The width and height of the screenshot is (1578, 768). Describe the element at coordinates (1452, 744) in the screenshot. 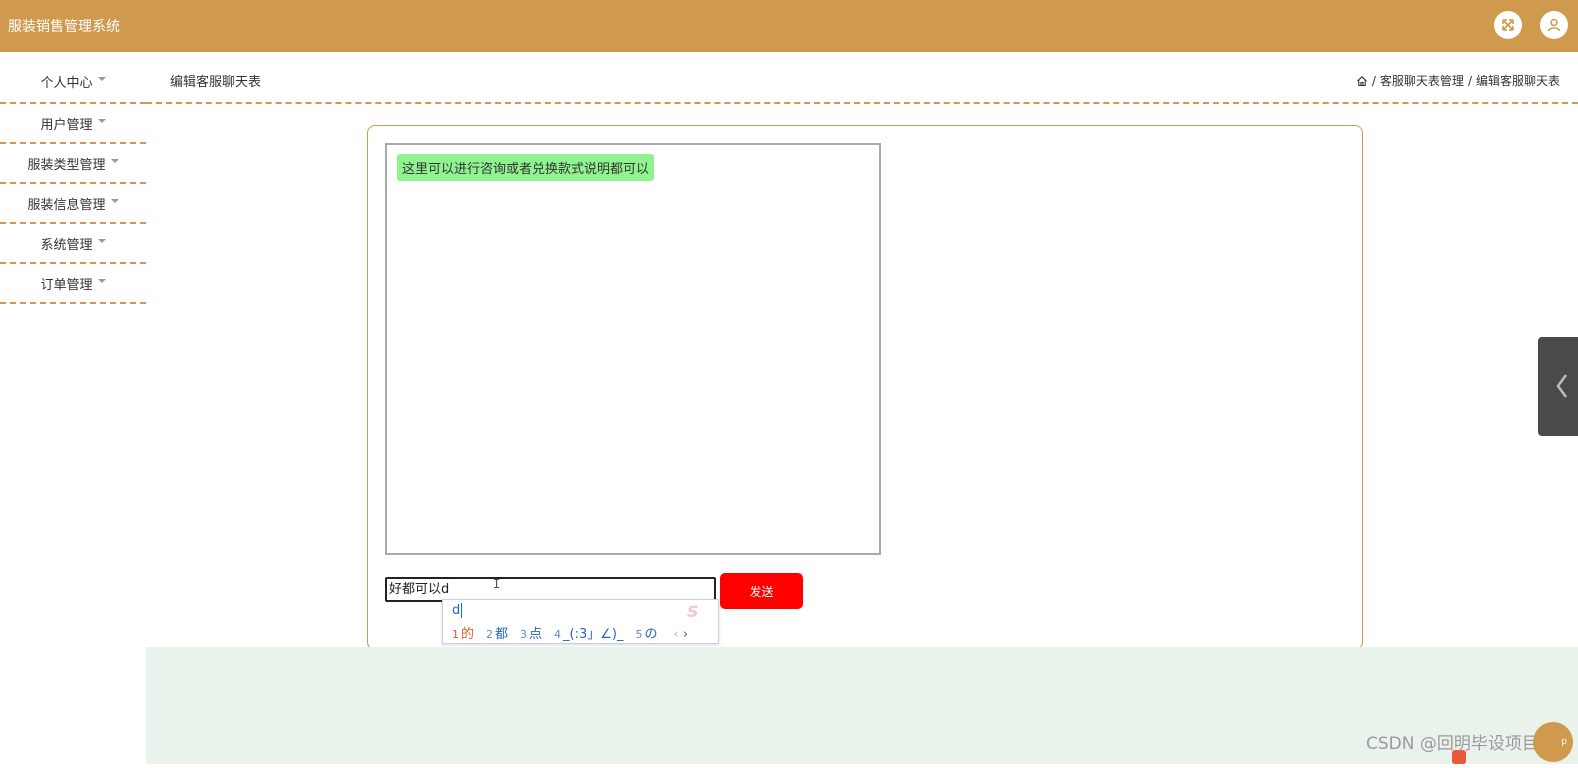

I see `watermark: CSDN @回明毕设项目` at that location.